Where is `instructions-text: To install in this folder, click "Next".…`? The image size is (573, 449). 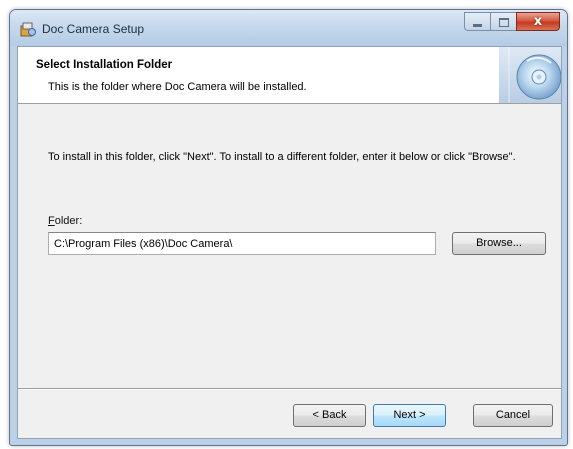 instructions-text: To install in this folder, click "Next".… is located at coordinates (282, 157).